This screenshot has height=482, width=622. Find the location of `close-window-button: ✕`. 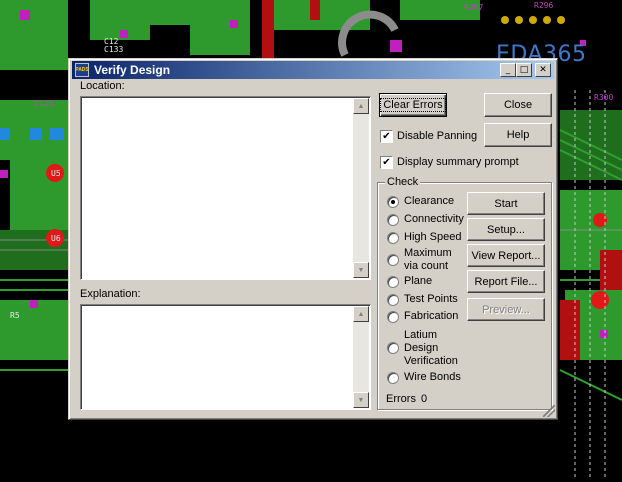

close-window-button: ✕ is located at coordinates (543, 70).